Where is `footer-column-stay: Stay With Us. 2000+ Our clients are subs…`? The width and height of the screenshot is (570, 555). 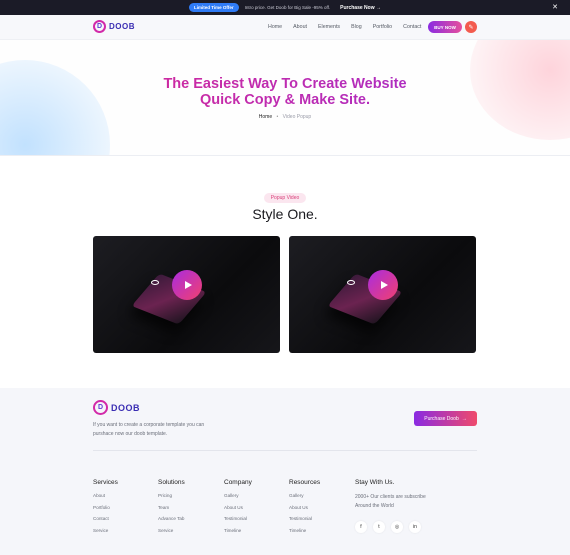
footer-column-stay: Stay With Us. 2000+ Our clients are subs… is located at coordinates (395, 506).